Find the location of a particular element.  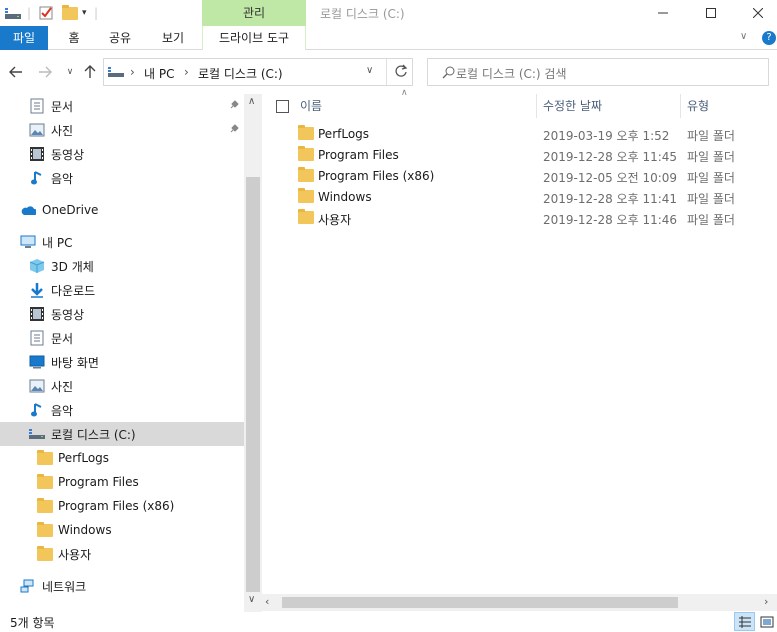

forward-button is located at coordinates (45, 72).